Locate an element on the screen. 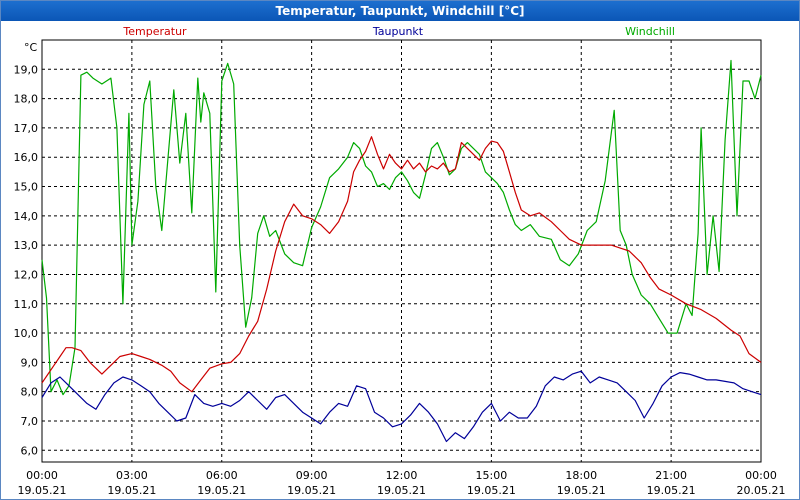 The width and height of the screenshot is (800, 500). y-tick-label: 16,0 is located at coordinates (26, 157).